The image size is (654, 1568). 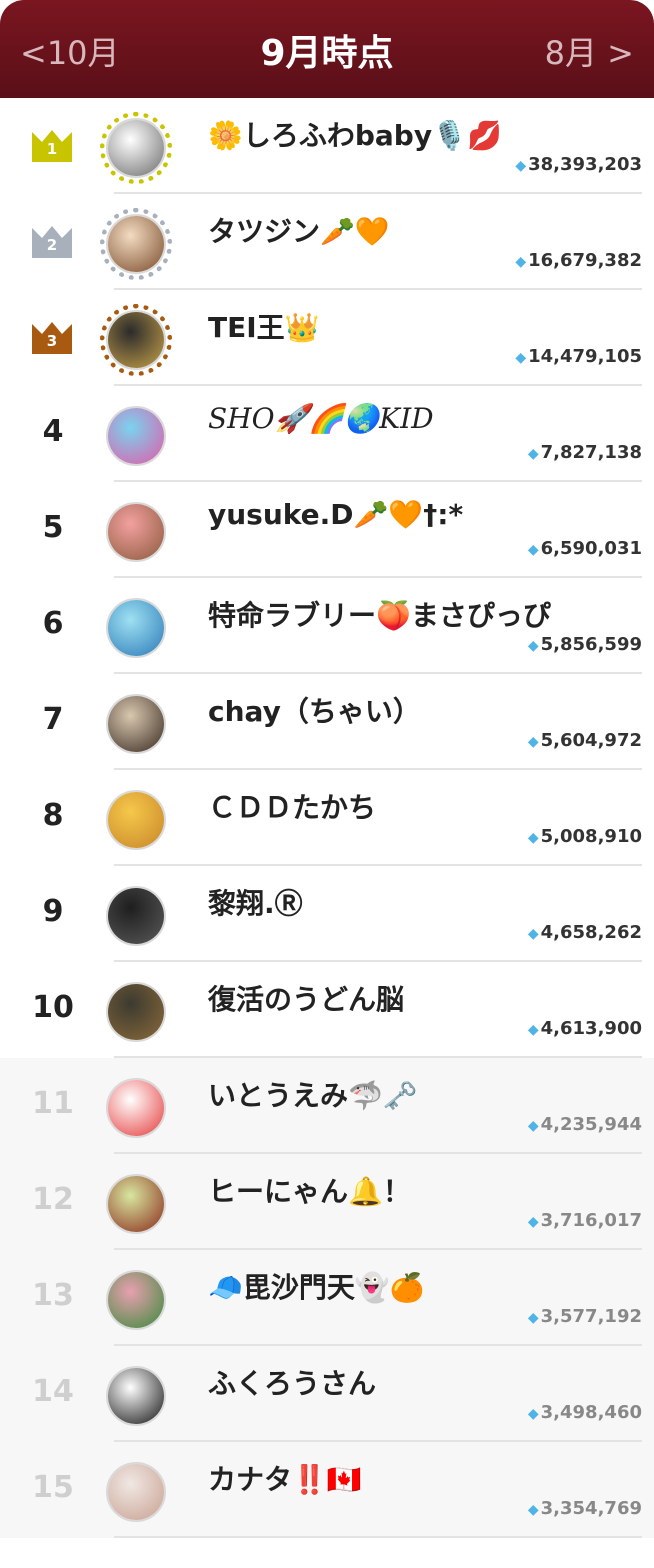 What do you see at coordinates (591, 740) in the screenshot?
I see `score-value: 5,604,972` at bounding box center [591, 740].